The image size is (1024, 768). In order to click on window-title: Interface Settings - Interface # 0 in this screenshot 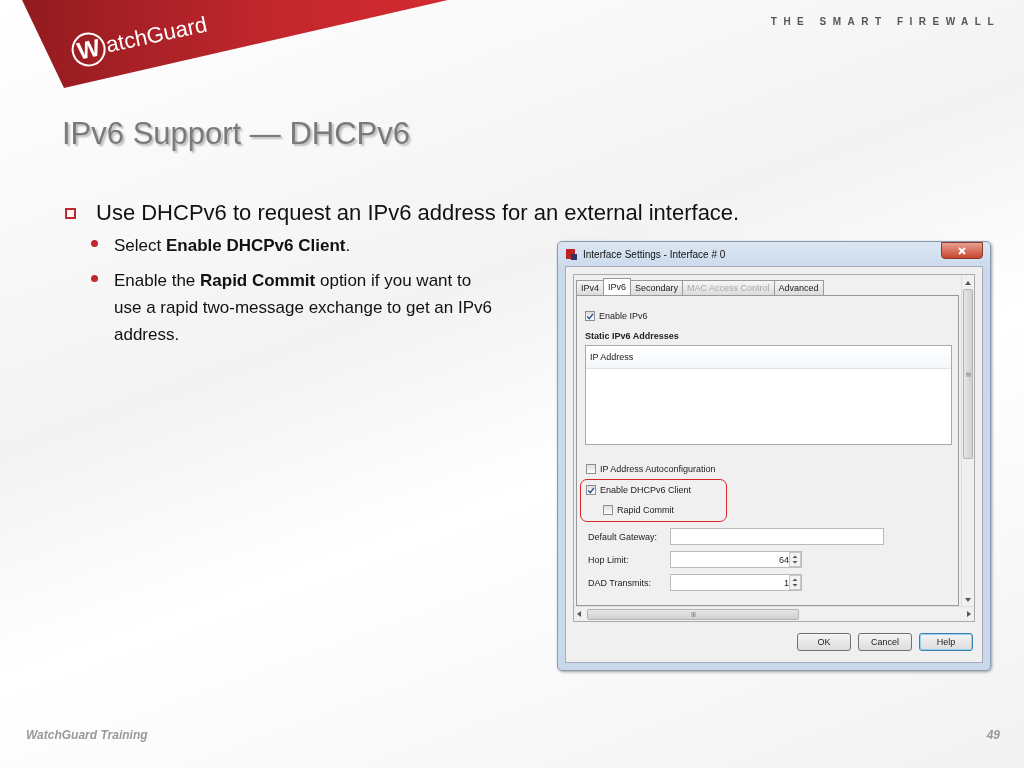, I will do `click(654, 254)`.